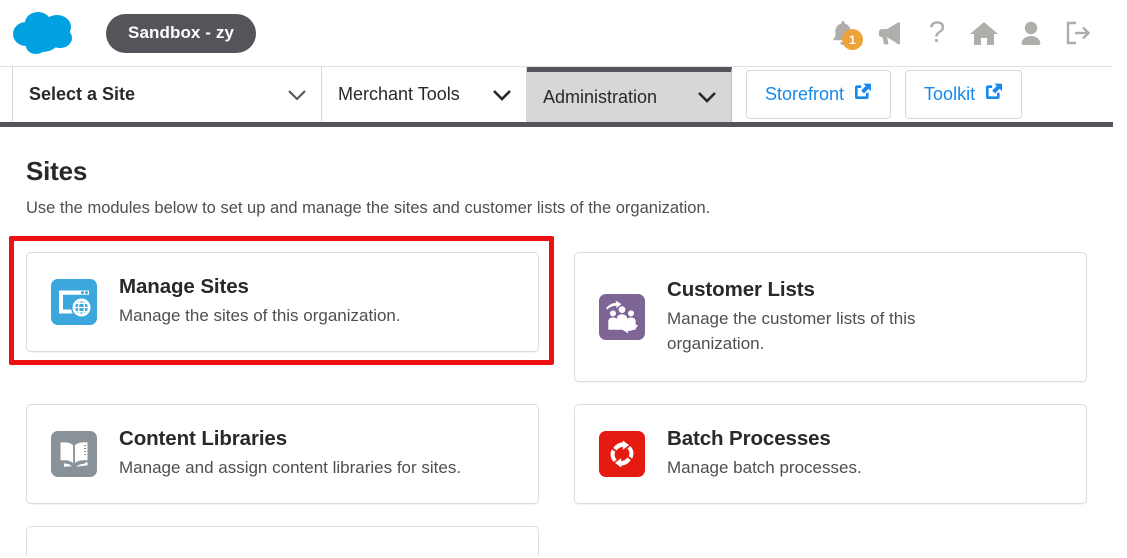 The width and height of the screenshot is (1127, 558). I want to click on top-bar: Sandbox - zy 1 ?, so click(556, 33).